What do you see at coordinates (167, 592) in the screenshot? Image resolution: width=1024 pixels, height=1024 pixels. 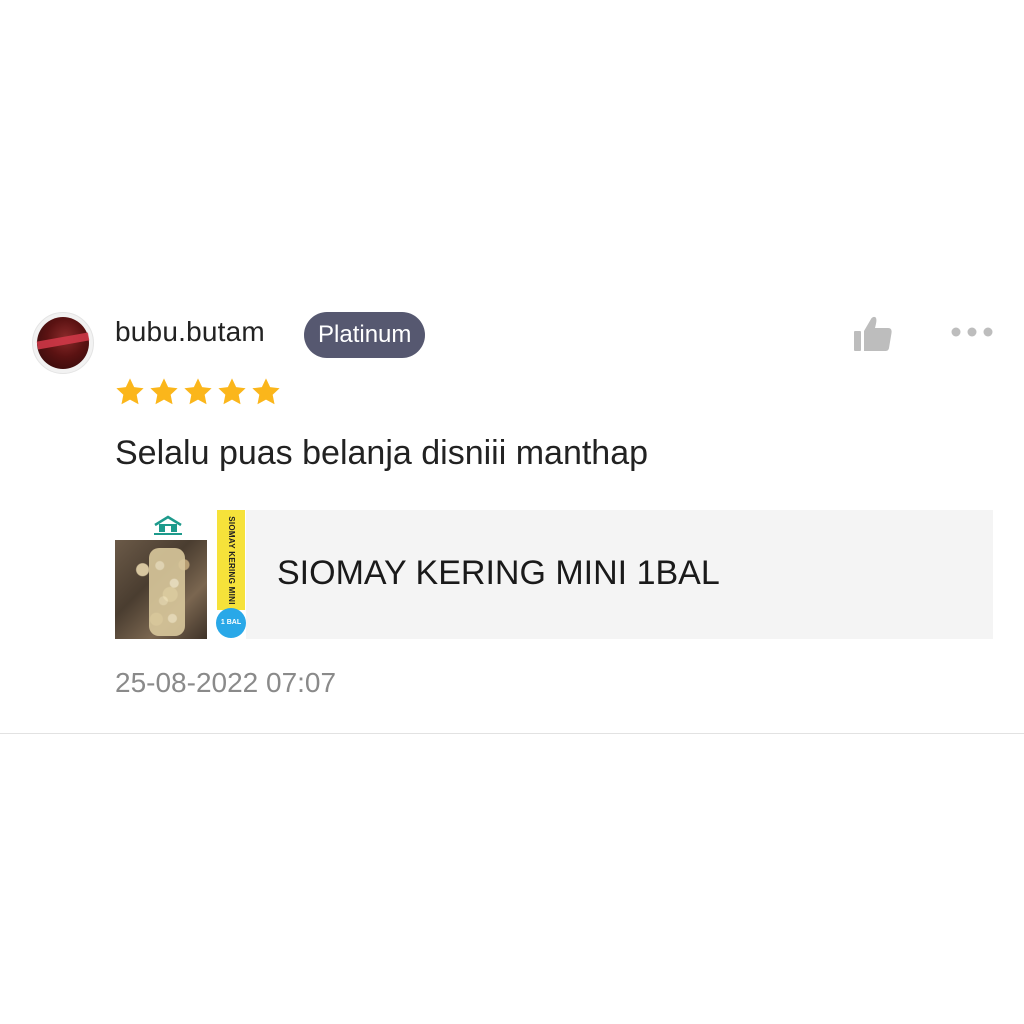 I see `product-bag-image` at bounding box center [167, 592].